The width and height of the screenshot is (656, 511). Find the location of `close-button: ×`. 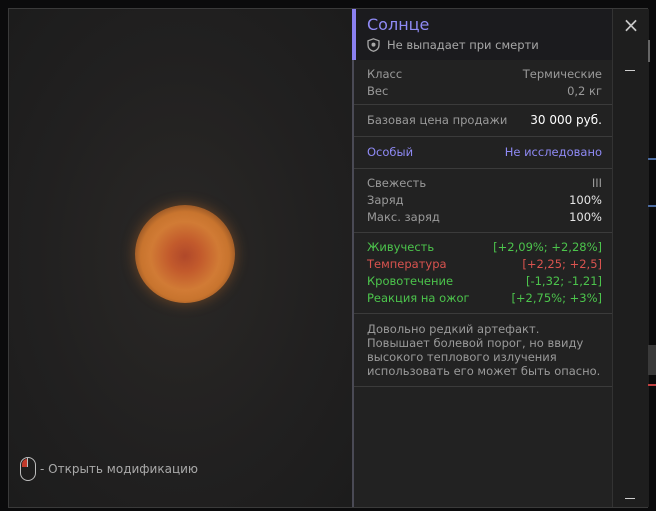

close-button: × is located at coordinates (631, 25).